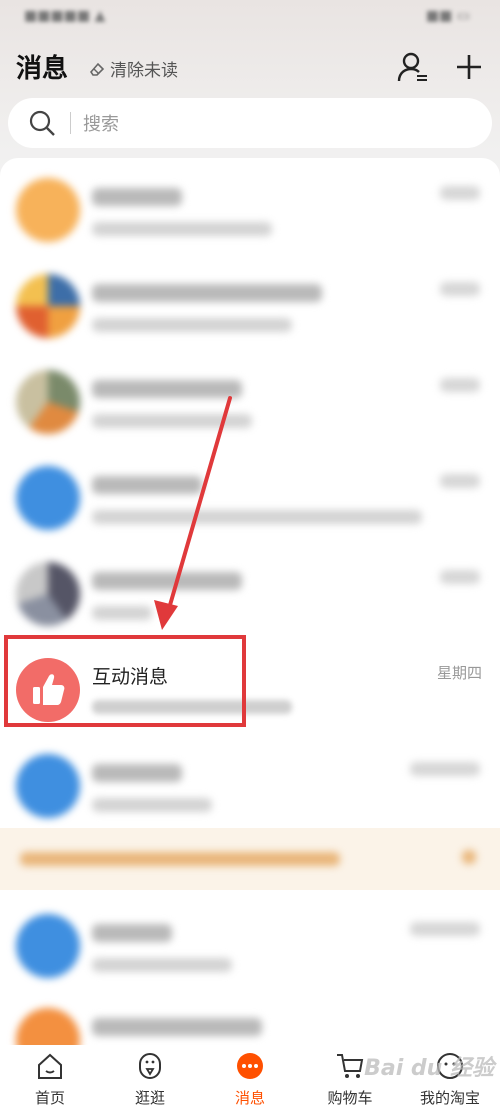 This screenshot has width=500, height=1111. What do you see at coordinates (250, 69) in the screenshot?
I see `header: 消息 清除未读` at bounding box center [250, 69].